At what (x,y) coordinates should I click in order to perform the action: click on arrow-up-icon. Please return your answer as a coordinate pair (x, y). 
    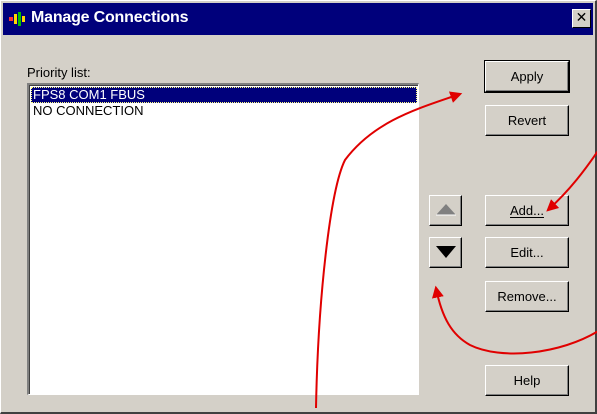
    Looking at the image, I should click on (446, 210).